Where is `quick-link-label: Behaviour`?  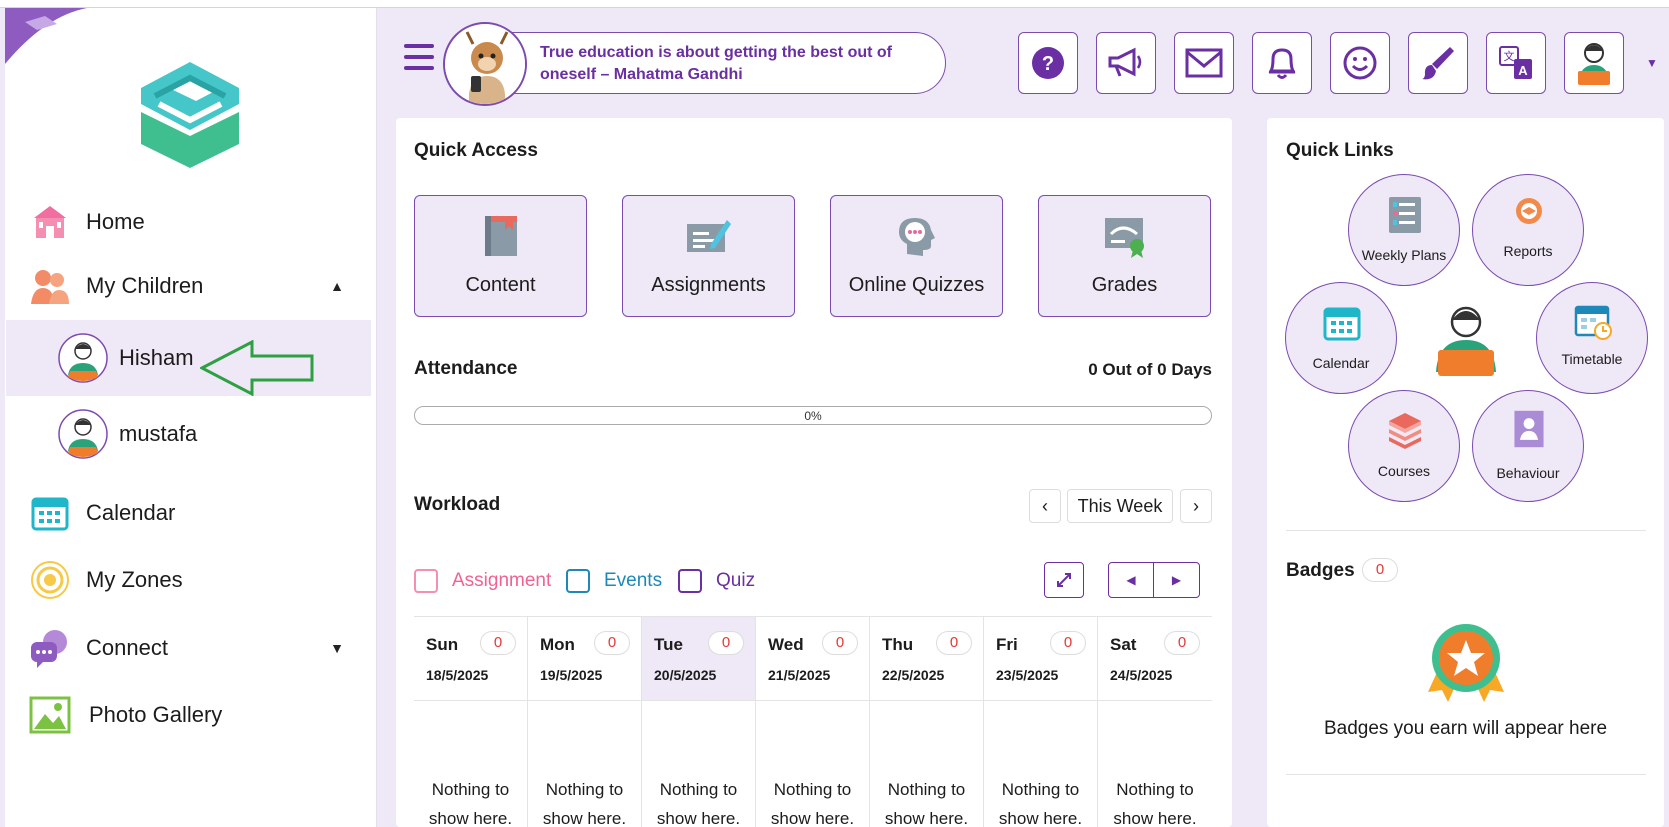
quick-link-label: Behaviour is located at coordinates (1528, 473).